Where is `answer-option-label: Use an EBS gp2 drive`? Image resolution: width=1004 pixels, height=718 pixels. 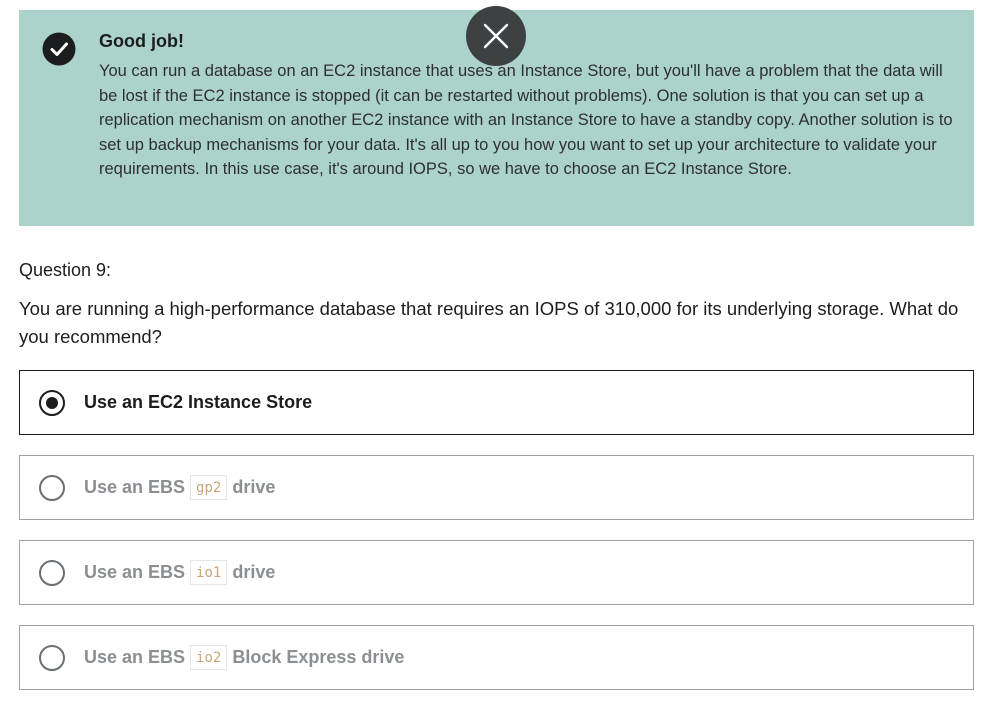 answer-option-label: Use an EBS gp2 drive is located at coordinates (179, 487).